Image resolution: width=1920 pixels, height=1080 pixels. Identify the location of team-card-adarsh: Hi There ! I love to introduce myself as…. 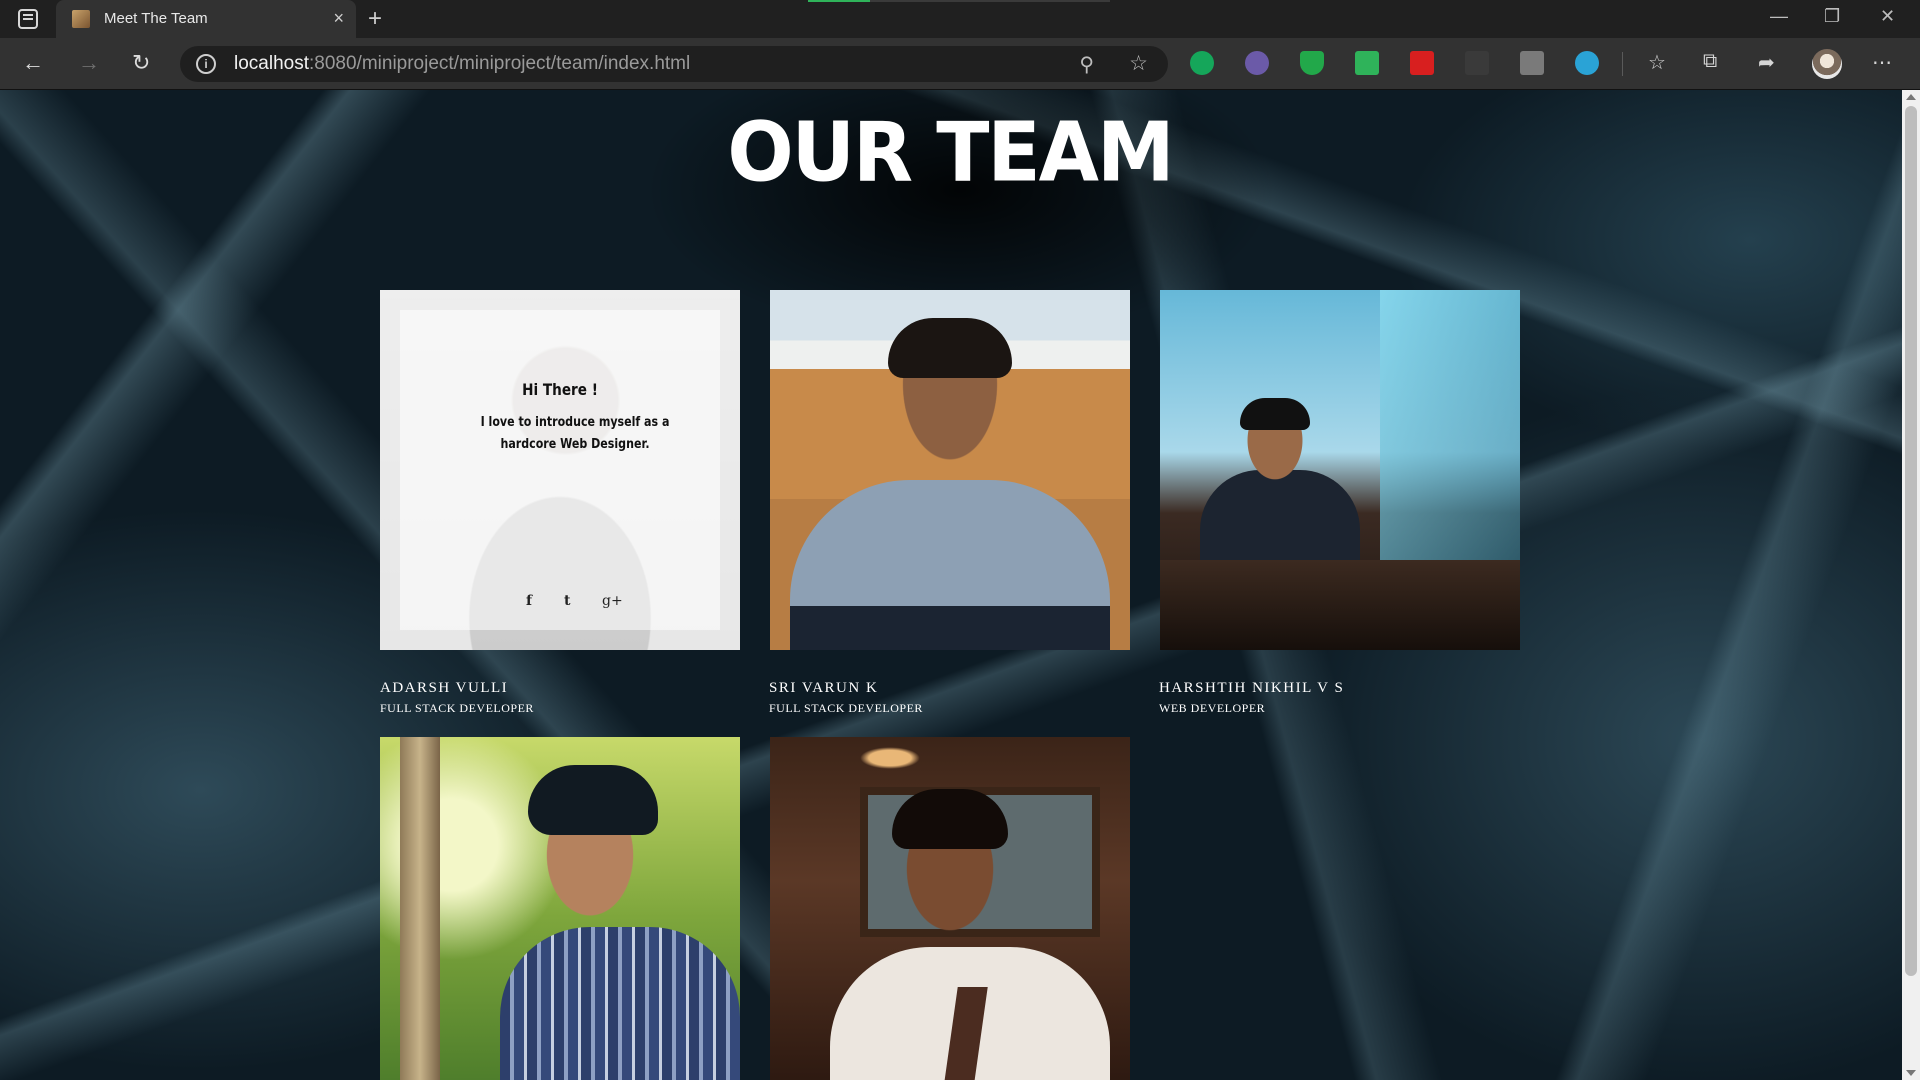
(560, 470).